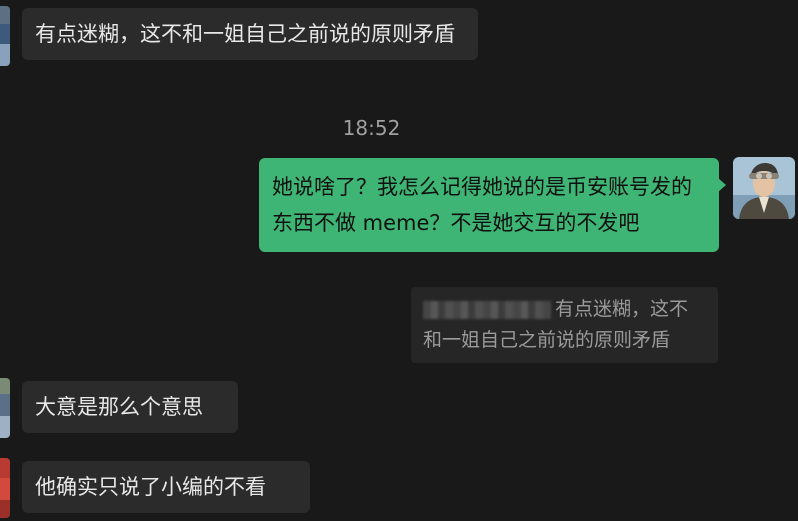 The image size is (798, 521). What do you see at coordinates (245, 34) in the screenshot?
I see `message-text: 有点迷糊，这不和一姐自己之前说的原则矛盾` at bounding box center [245, 34].